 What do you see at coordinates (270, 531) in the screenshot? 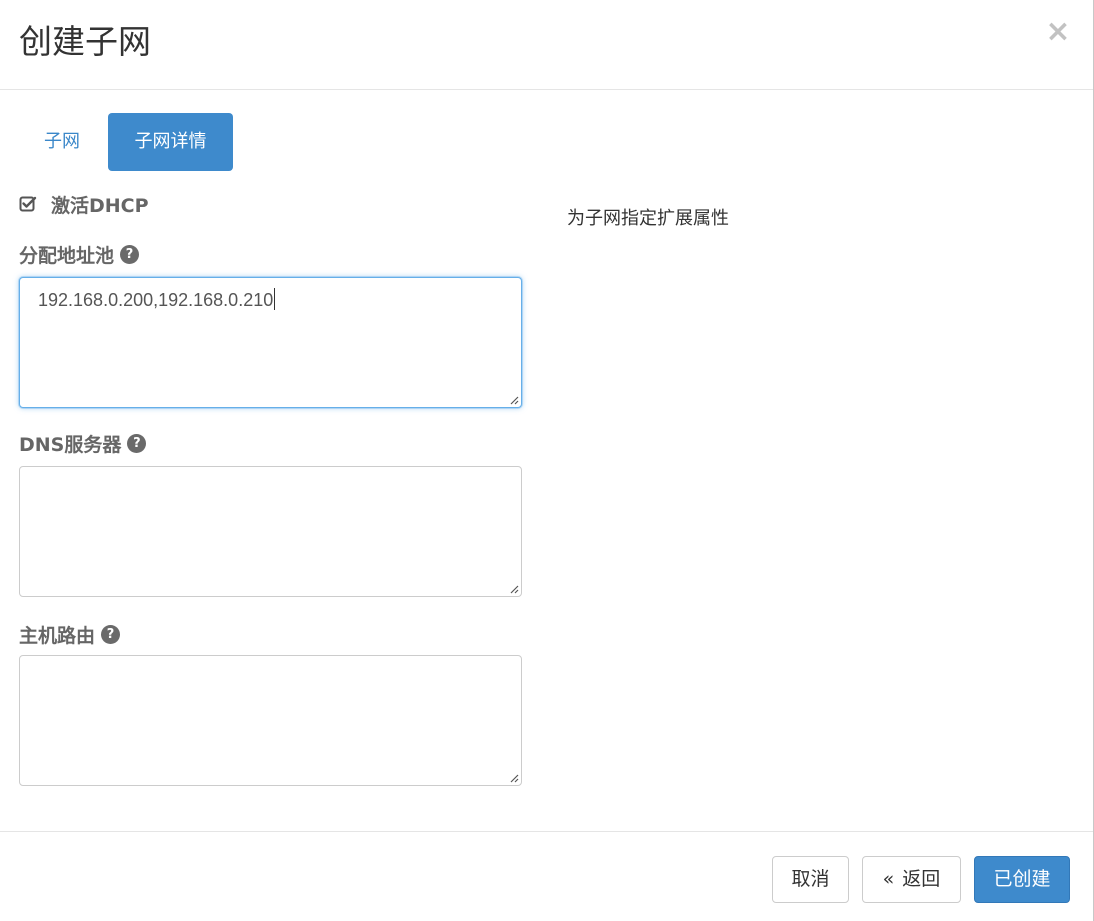
I see `dns-servers-textarea` at bounding box center [270, 531].